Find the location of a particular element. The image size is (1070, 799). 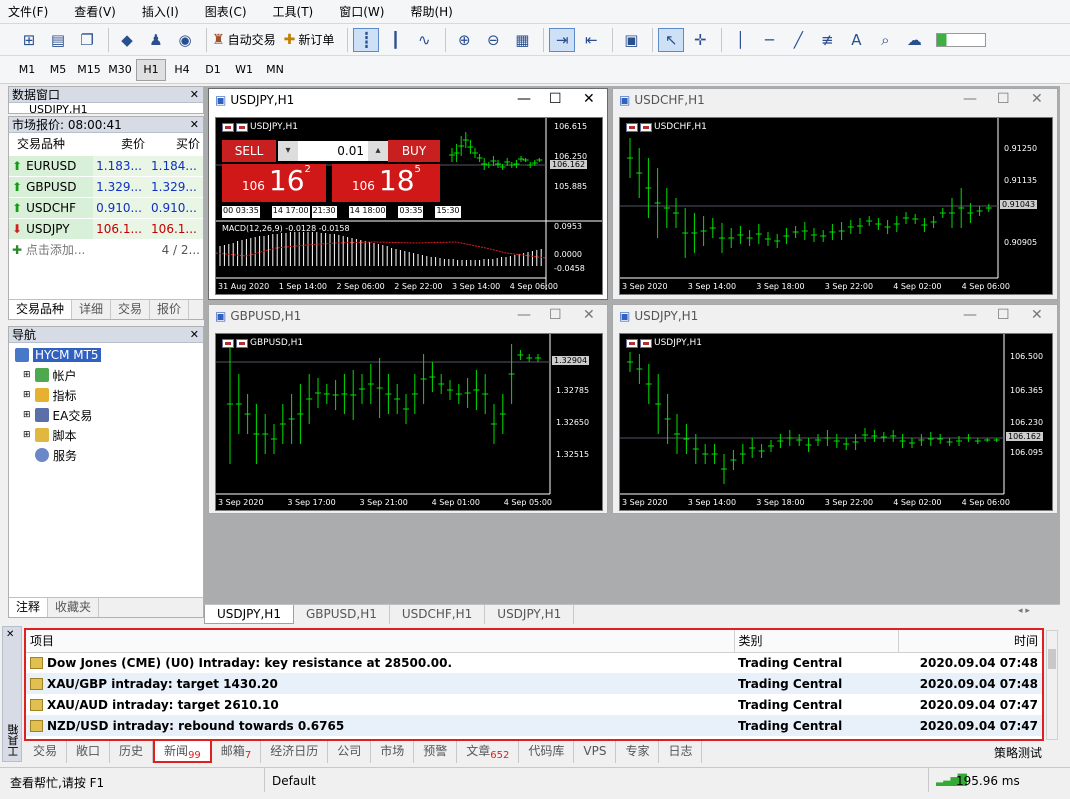

toolbox-tab: 邮箱7 is located at coordinates (237, 752).